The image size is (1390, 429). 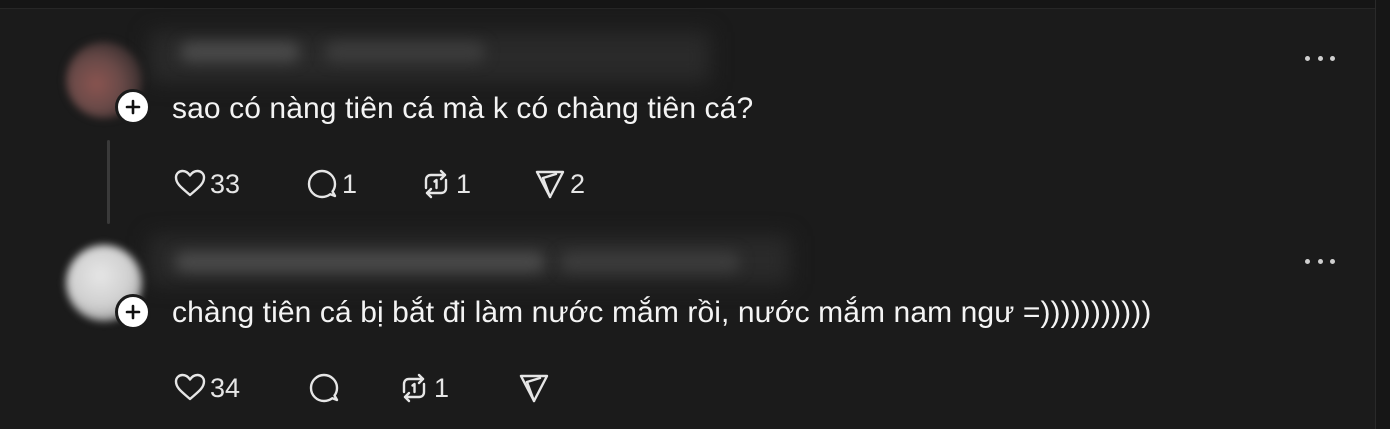 What do you see at coordinates (108, 182) in the screenshot?
I see `thread-line` at bounding box center [108, 182].